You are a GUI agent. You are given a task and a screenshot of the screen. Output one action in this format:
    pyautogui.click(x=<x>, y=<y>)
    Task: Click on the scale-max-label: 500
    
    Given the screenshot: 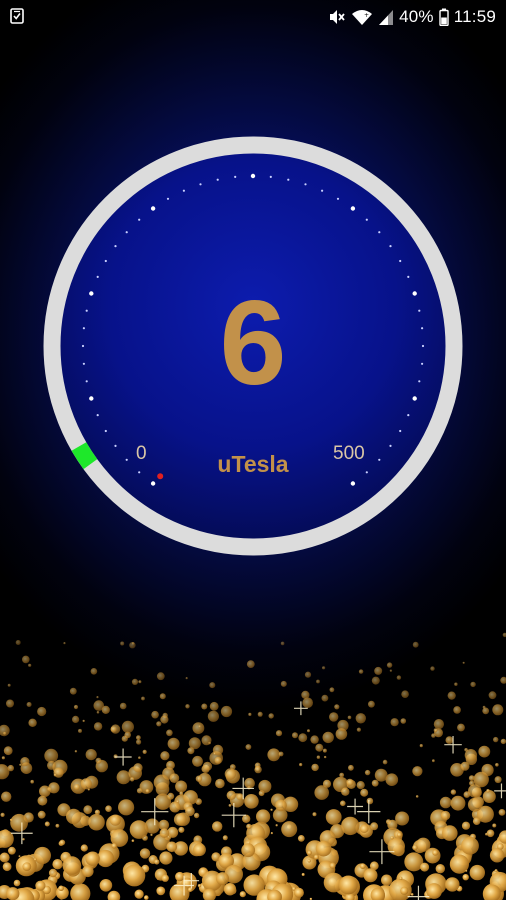 What is the action you would take?
    pyautogui.click(x=349, y=453)
    